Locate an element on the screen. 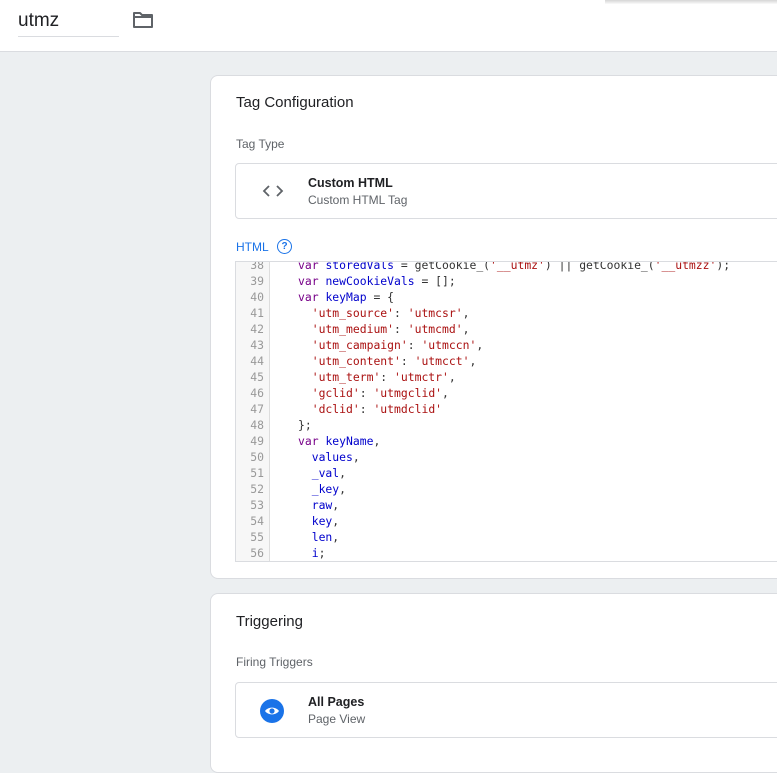  code-line: 45 'utm_term': 'utmctr', is located at coordinates (506, 377).